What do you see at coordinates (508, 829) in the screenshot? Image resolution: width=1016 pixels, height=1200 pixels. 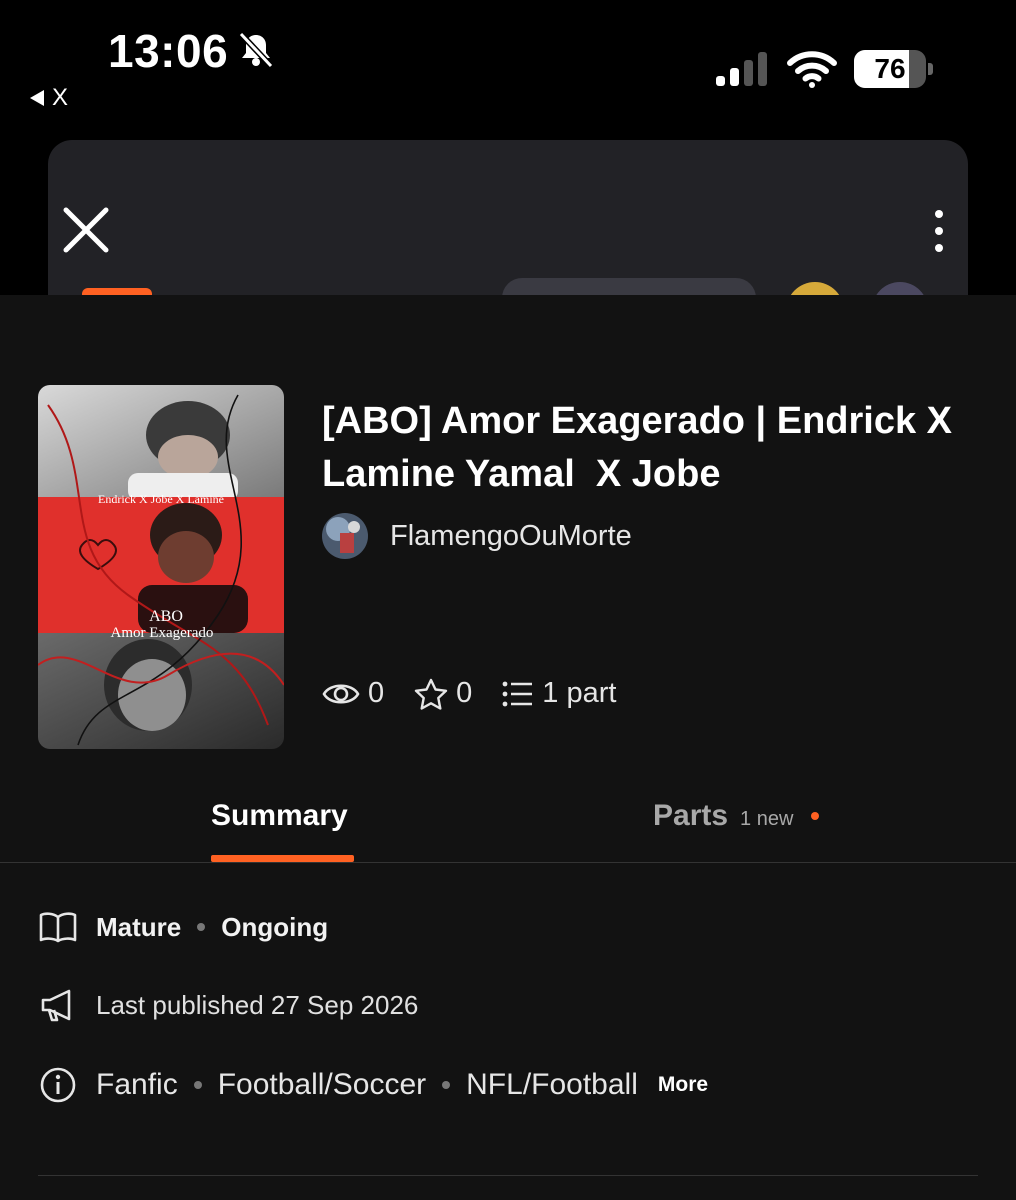 I see `tab-bar: Summary Parts 1 new` at bounding box center [508, 829].